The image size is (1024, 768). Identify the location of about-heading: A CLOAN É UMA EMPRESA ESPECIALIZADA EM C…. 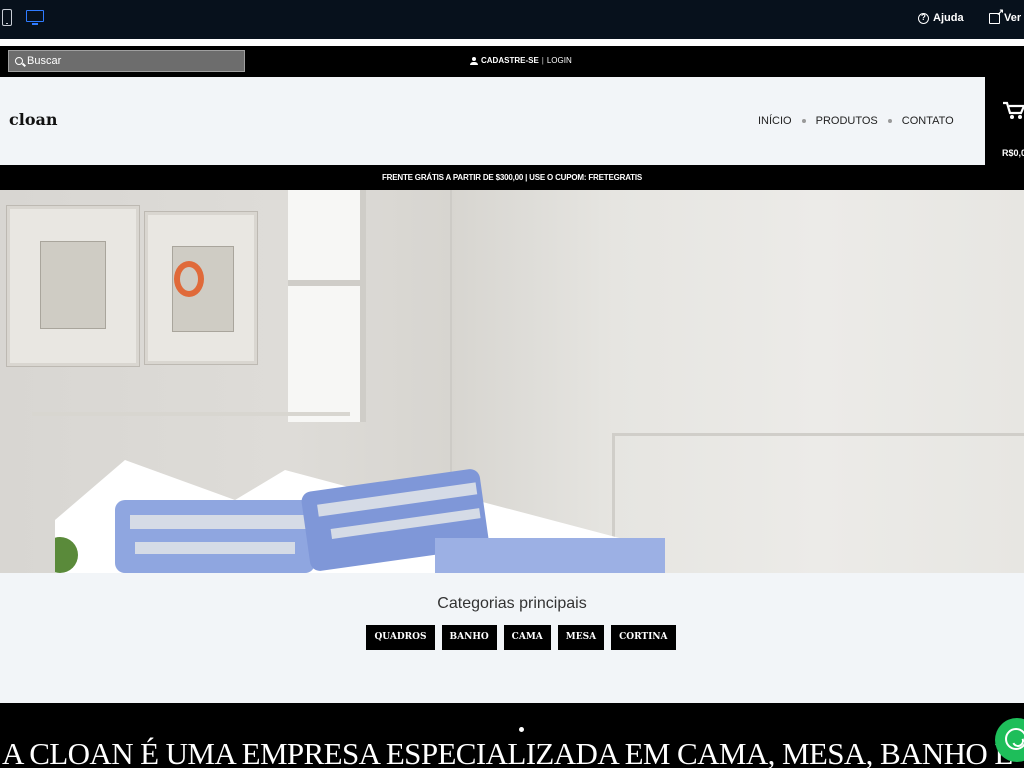
(507, 752).